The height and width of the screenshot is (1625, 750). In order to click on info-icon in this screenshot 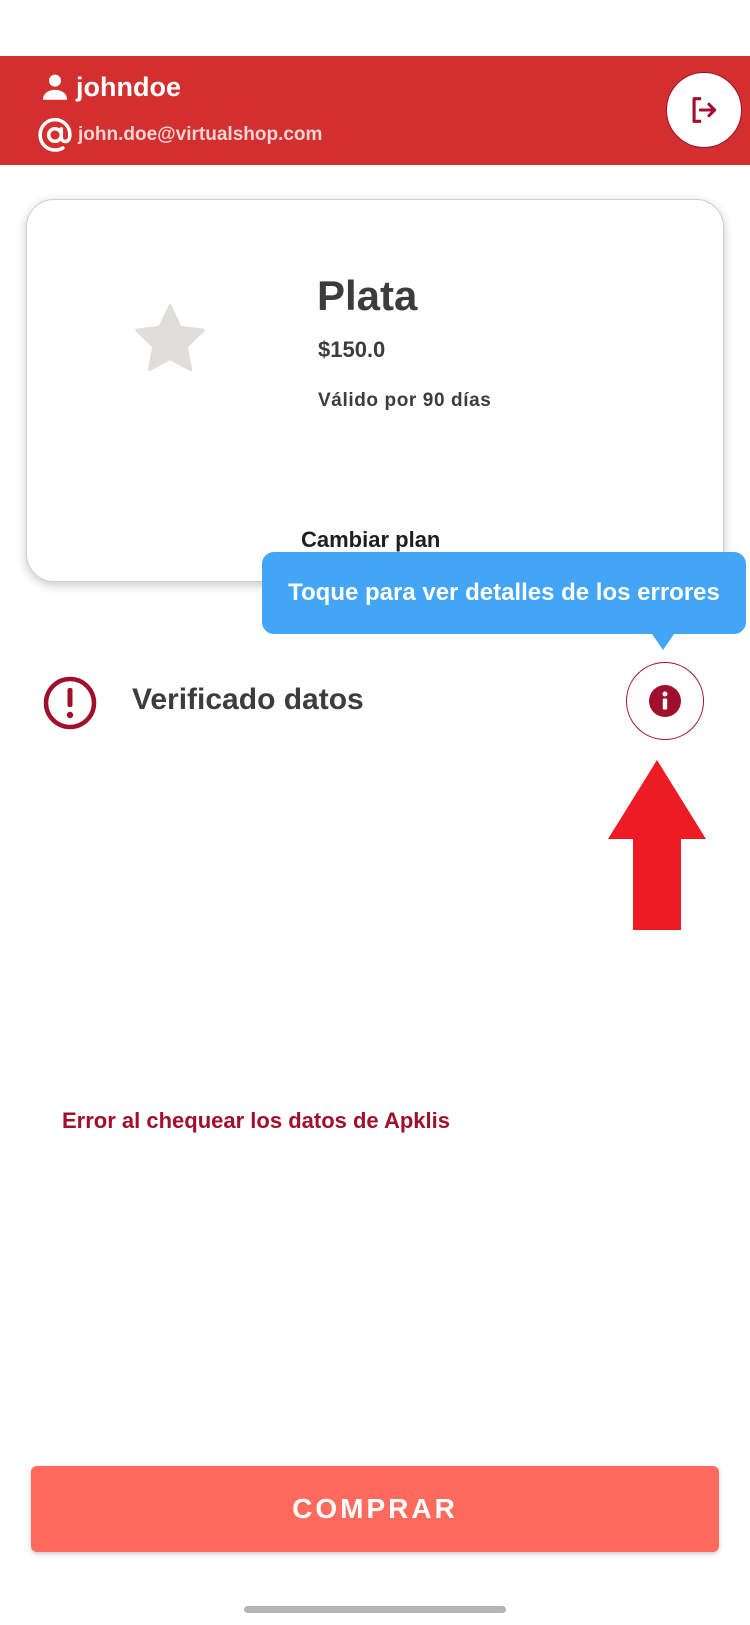, I will do `click(665, 701)`.